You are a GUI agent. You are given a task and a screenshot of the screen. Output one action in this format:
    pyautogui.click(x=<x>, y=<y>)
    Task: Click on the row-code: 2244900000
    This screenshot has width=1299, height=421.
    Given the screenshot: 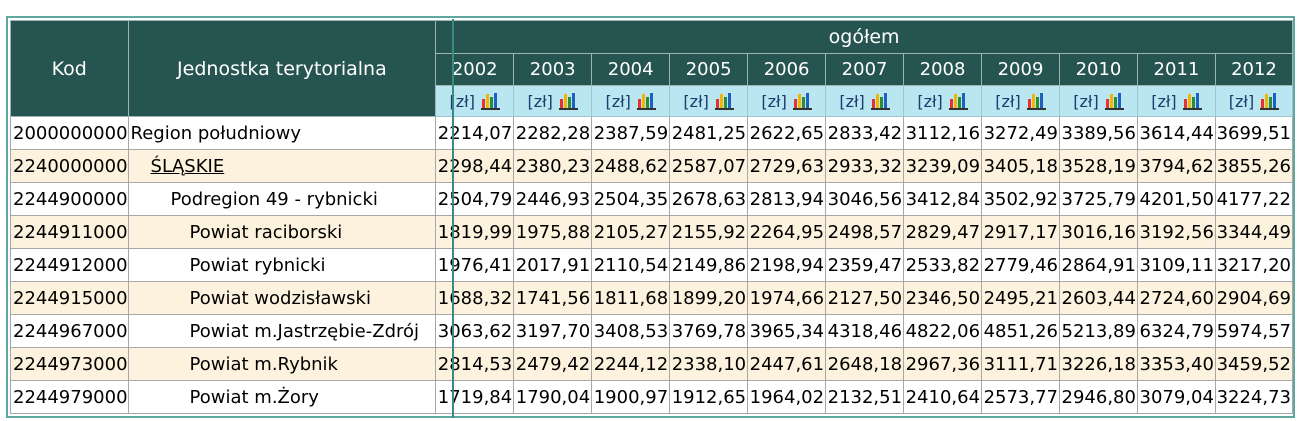 What is the action you would take?
    pyautogui.click(x=69, y=199)
    